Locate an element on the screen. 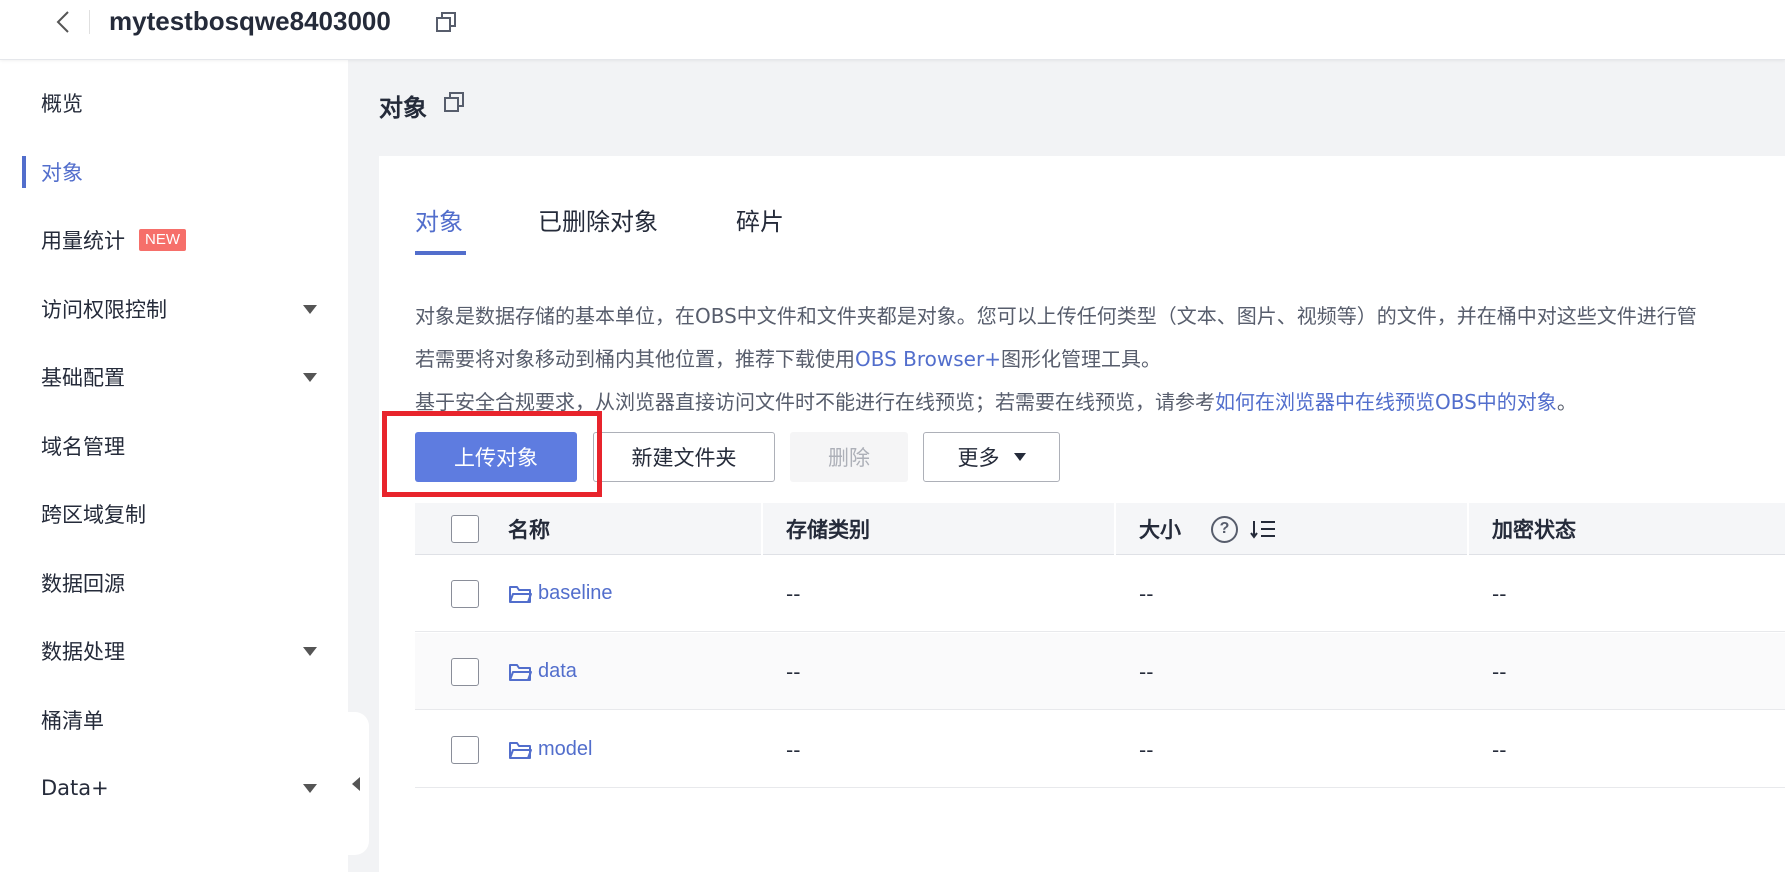 This screenshot has height=872, width=1785. button-label: 新建文件夹 is located at coordinates (684, 458).